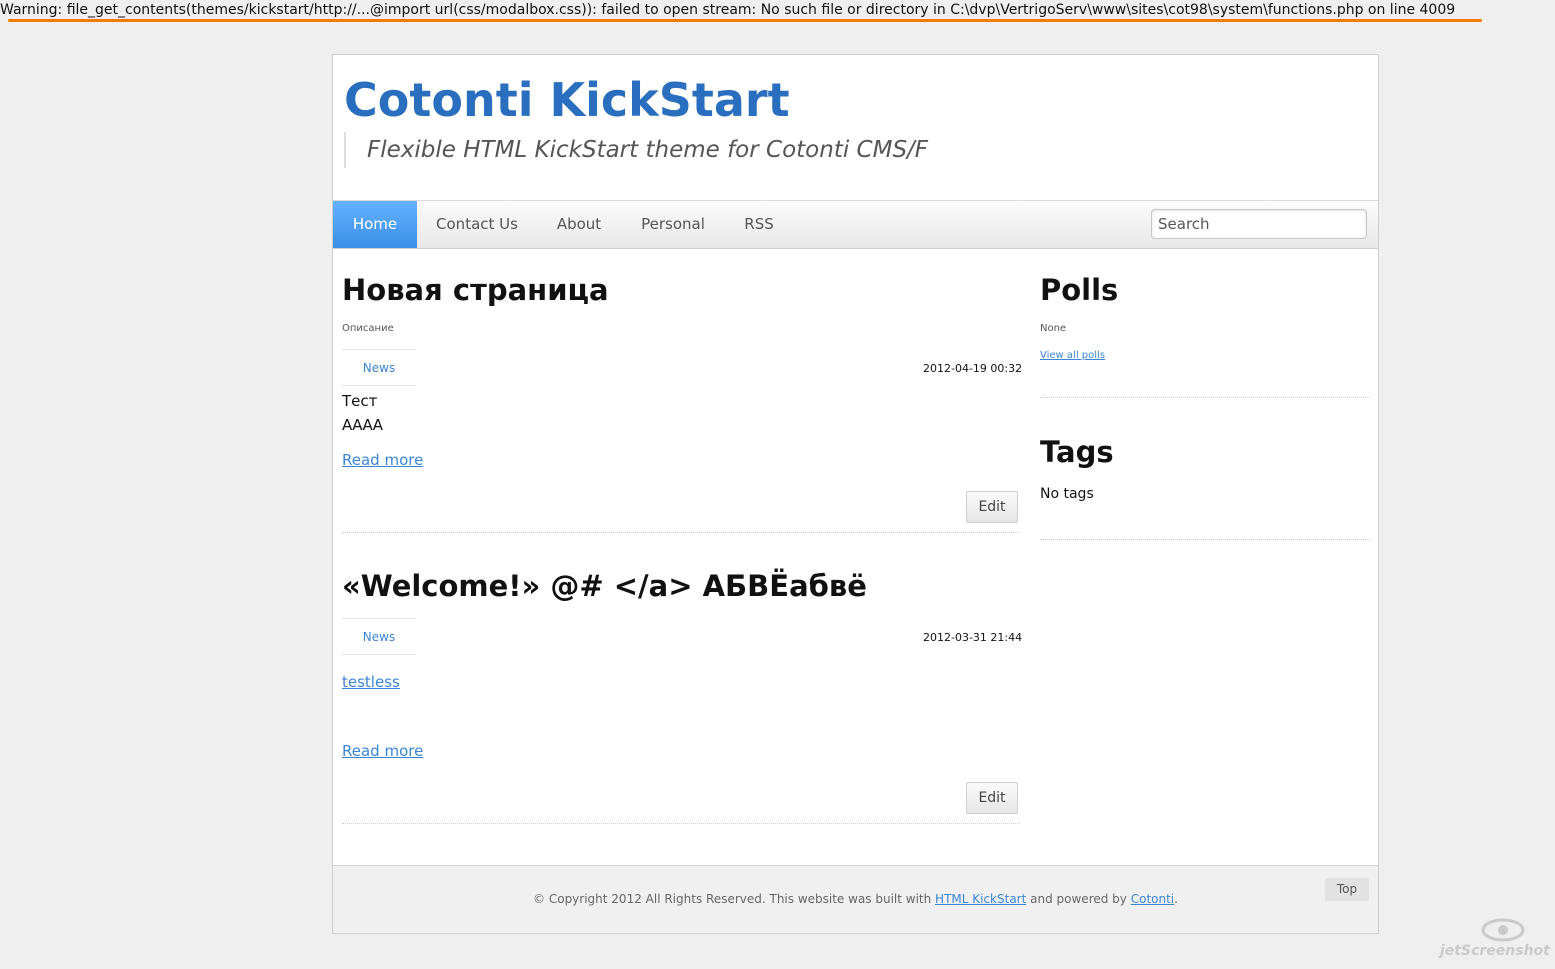  I want to click on tags-title: Tags, so click(1077, 452).